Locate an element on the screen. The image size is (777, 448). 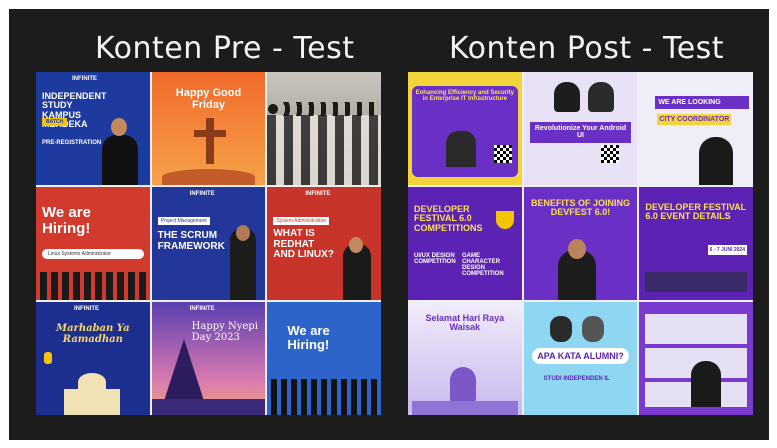
temple-silhouette is located at coordinates (465, 408).